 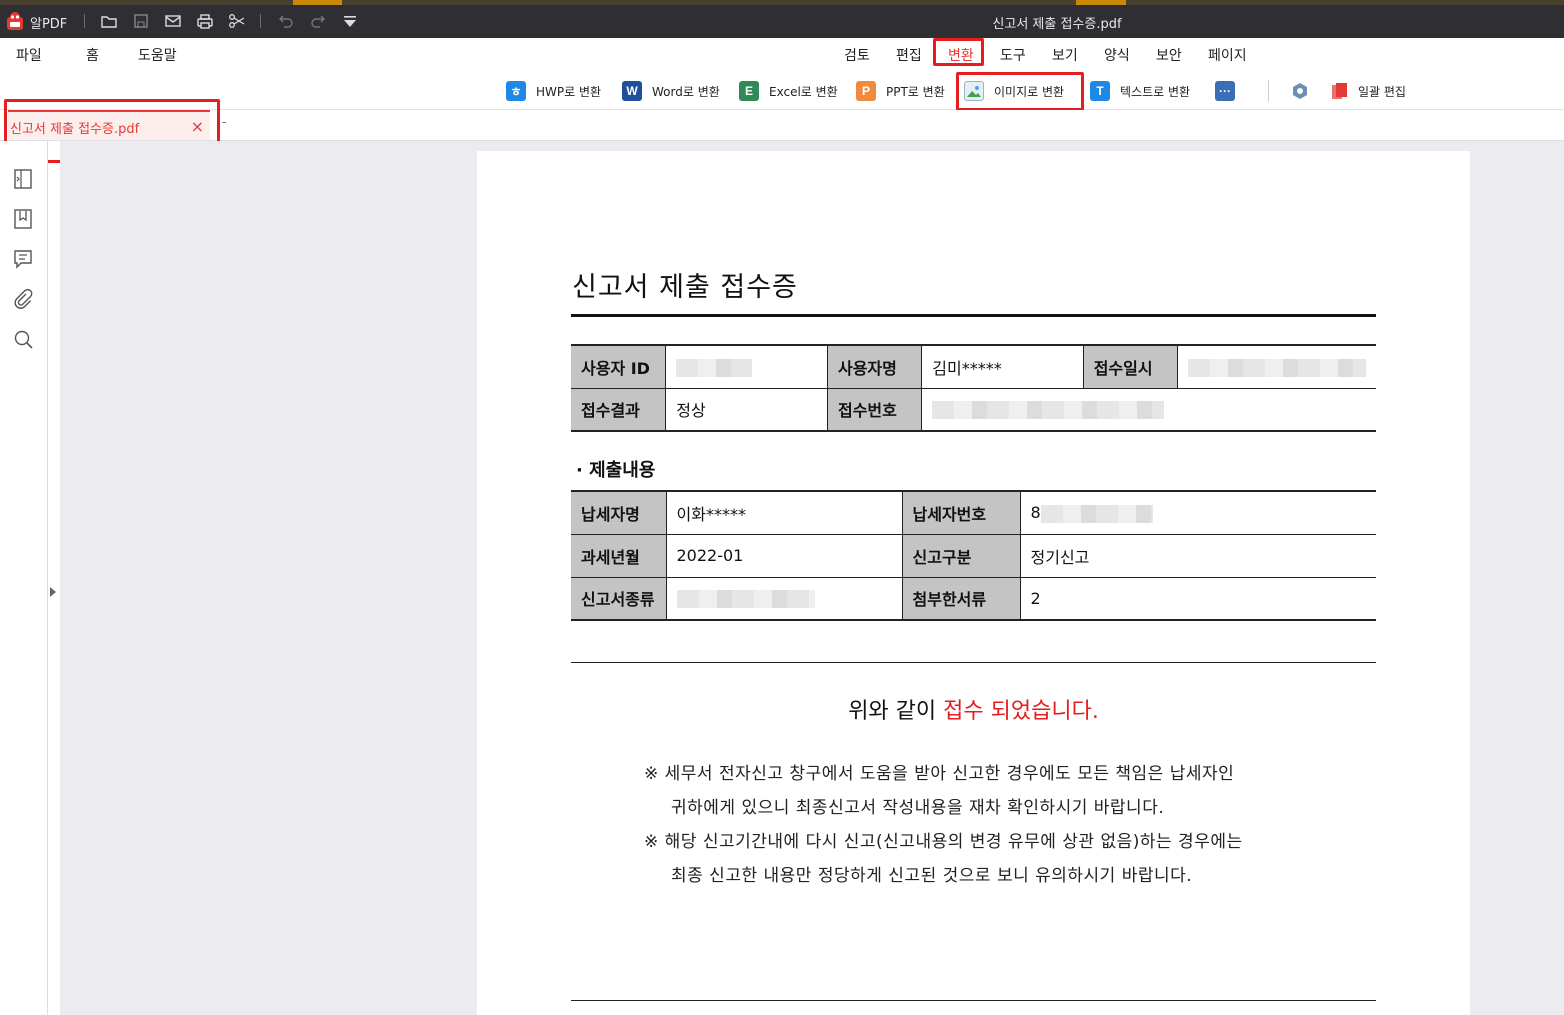 I want to click on tab-list-dash: -, so click(x=224, y=122).